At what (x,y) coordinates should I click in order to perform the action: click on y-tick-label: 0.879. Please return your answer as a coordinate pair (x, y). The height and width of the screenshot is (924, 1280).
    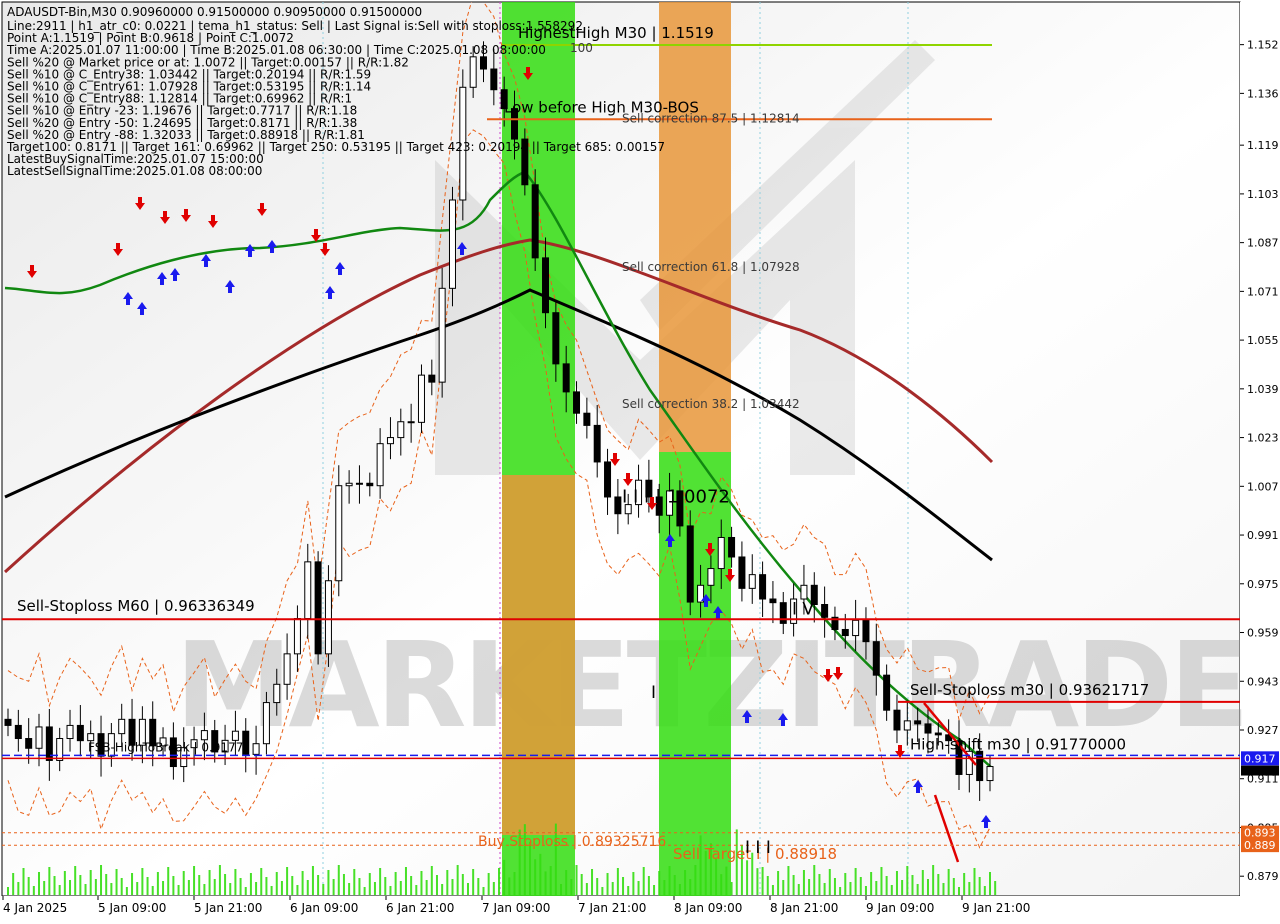
    Looking at the image, I should click on (1263, 876).